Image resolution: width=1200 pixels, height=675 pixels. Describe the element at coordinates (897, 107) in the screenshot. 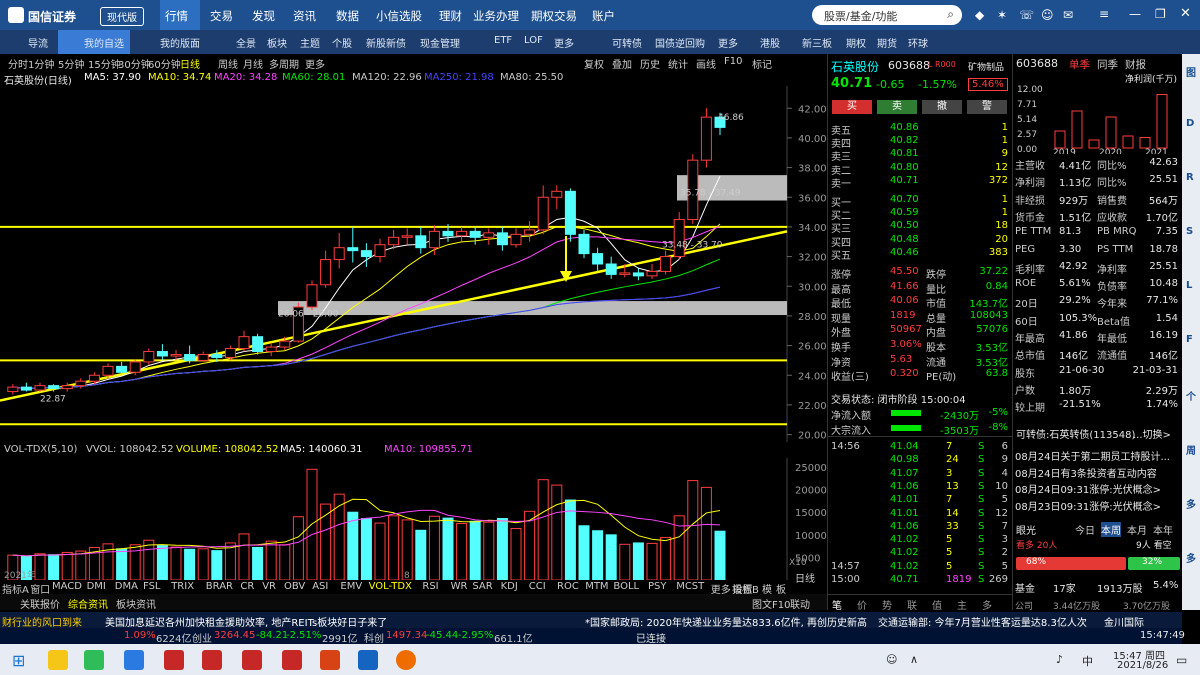

I see `trade-button-1: 卖` at that location.